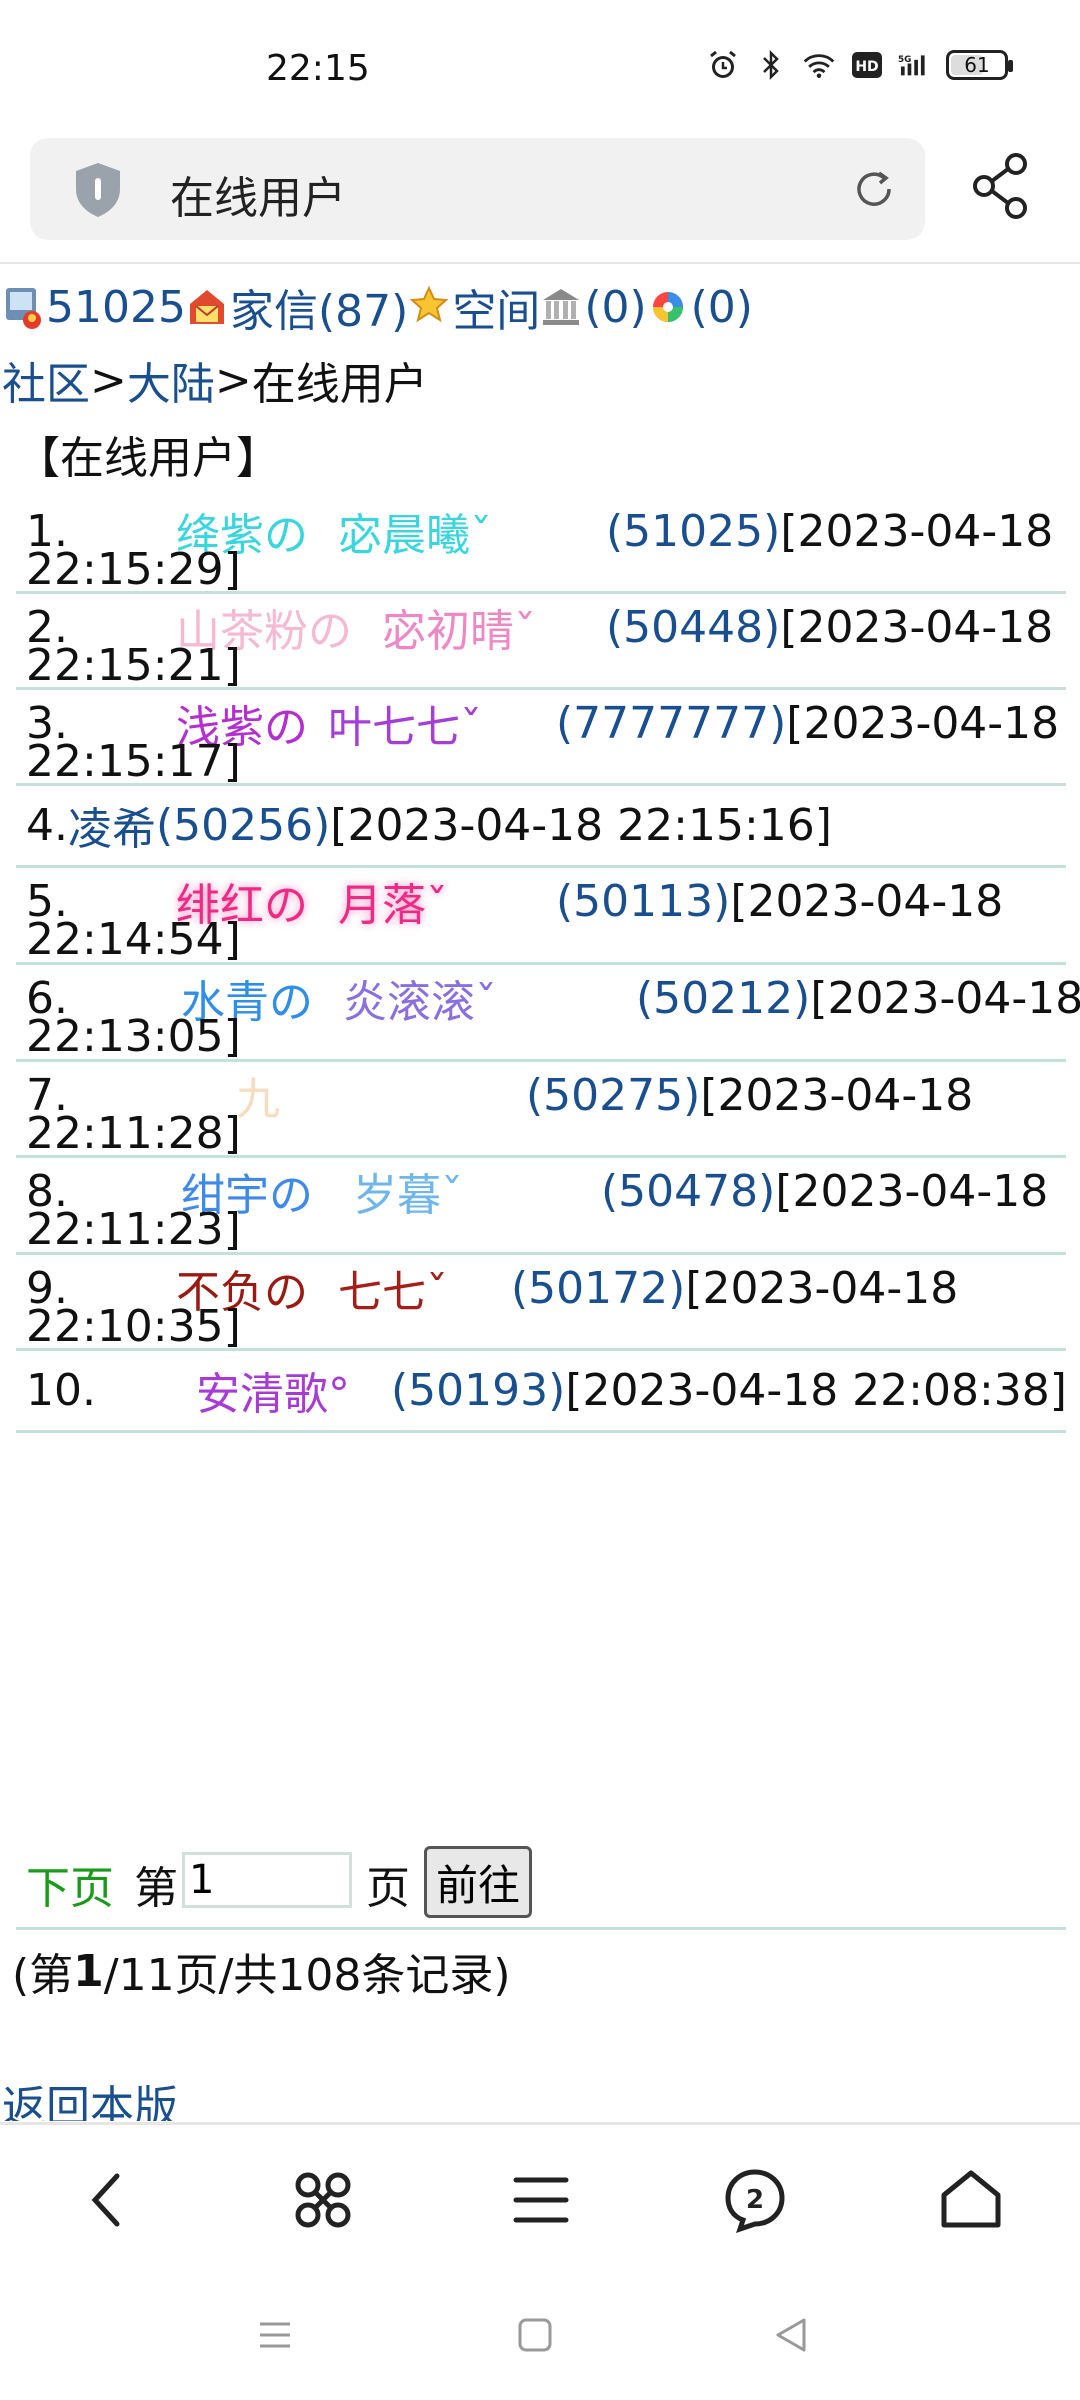 The height and width of the screenshot is (2400, 1080). What do you see at coordinates (273, 1390) in the screenshot?
I see `user-nickname-link: 安清歌°` at bounding box center [273, 1390].